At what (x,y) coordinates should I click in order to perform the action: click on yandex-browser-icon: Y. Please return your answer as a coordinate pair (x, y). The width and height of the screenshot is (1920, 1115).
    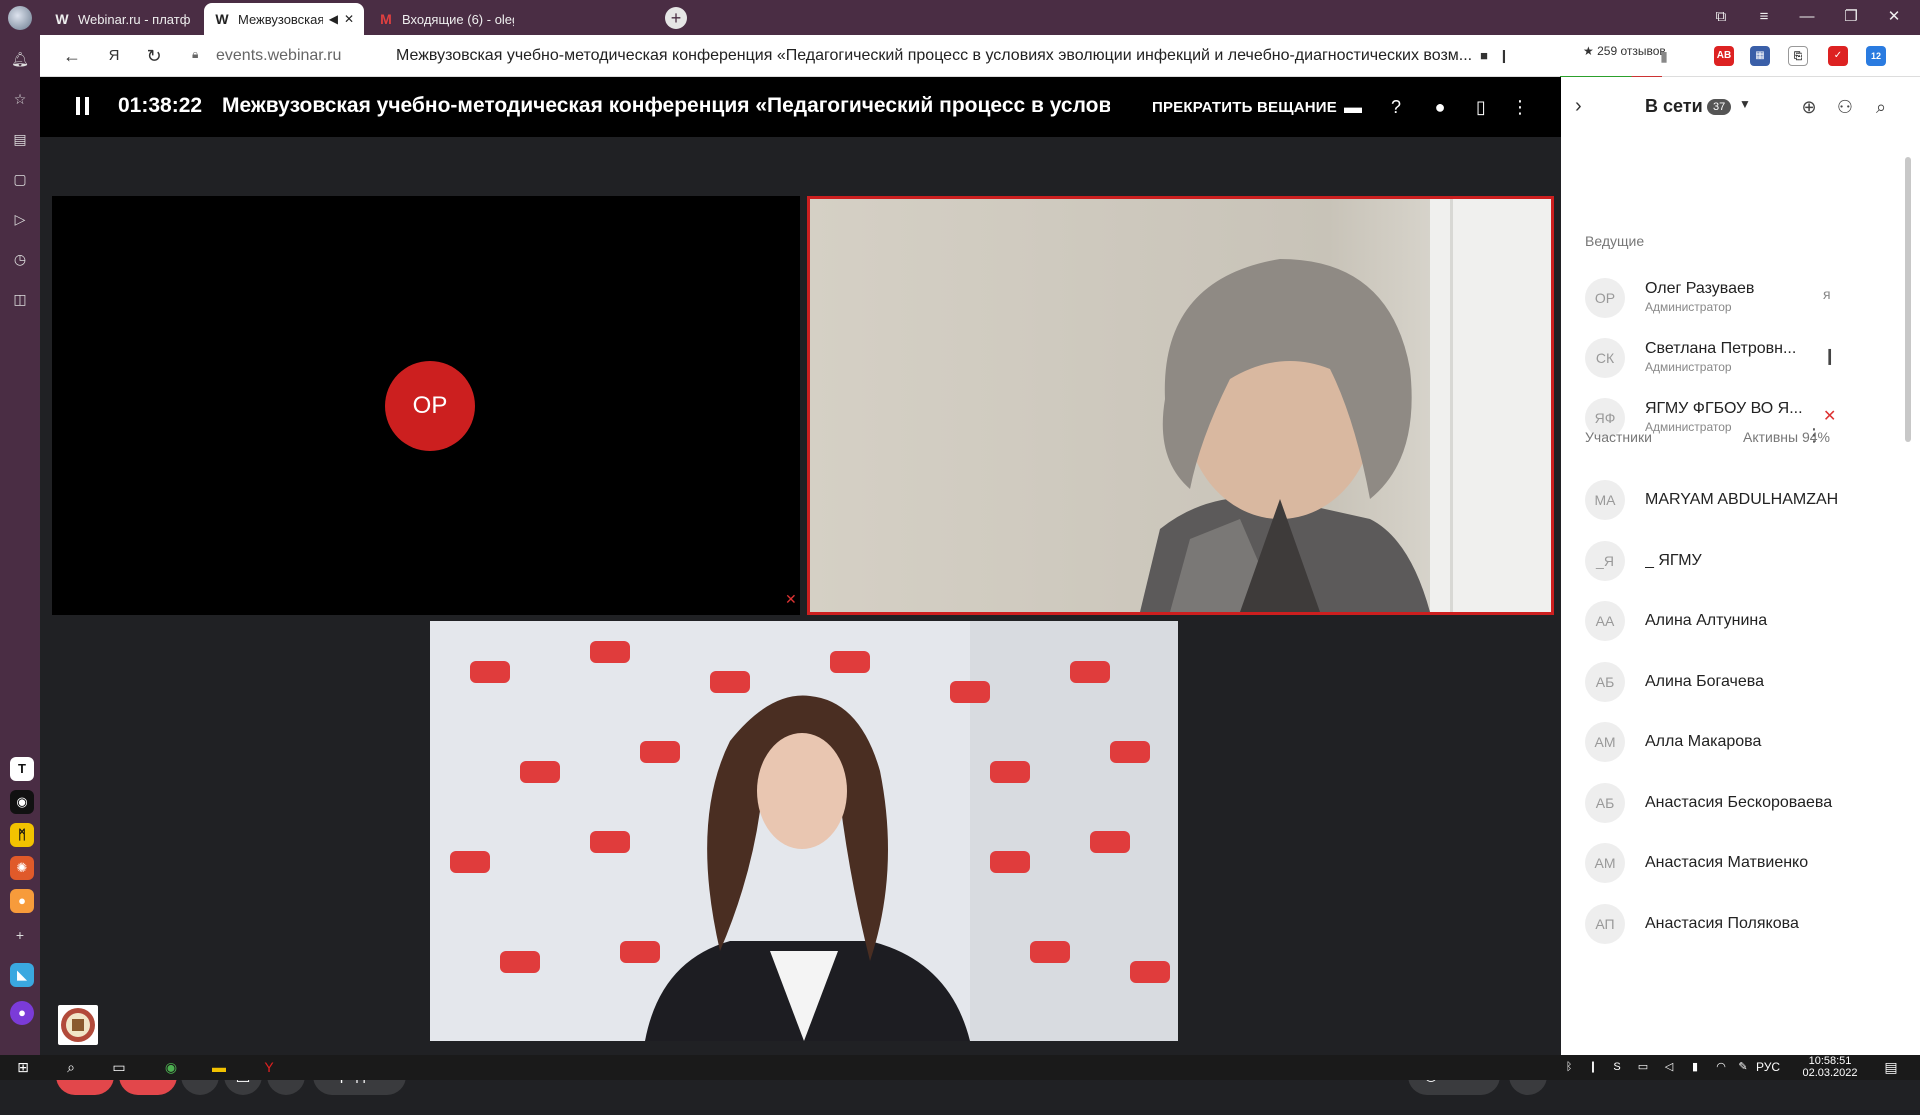
    Looking at the image, I should click on (269, 1067).